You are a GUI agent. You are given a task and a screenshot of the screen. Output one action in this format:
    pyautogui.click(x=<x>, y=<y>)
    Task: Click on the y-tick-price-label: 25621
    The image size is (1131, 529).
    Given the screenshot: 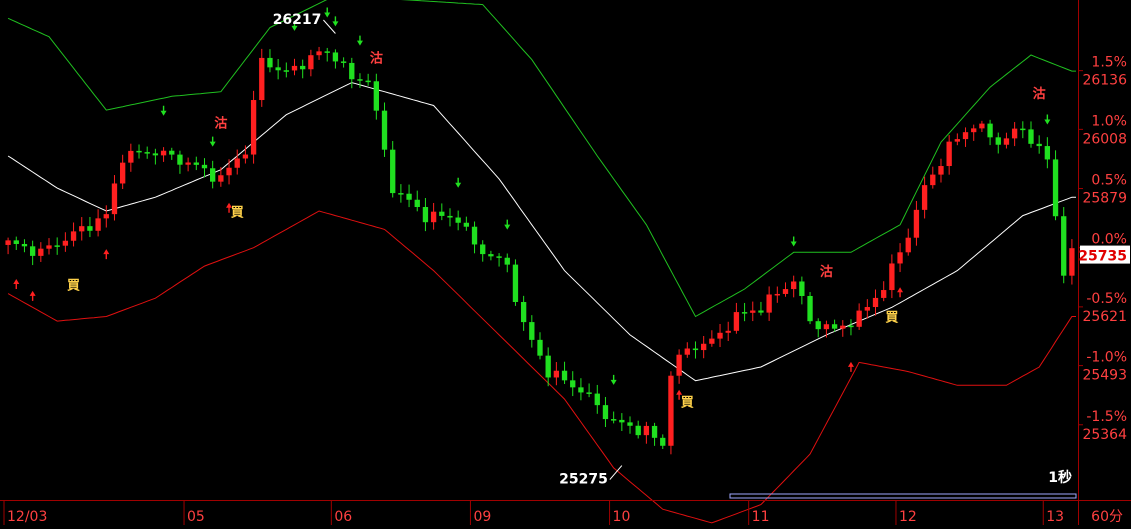 What is the action you would take?
    pyautogui.click(x=1104, y=317)
    